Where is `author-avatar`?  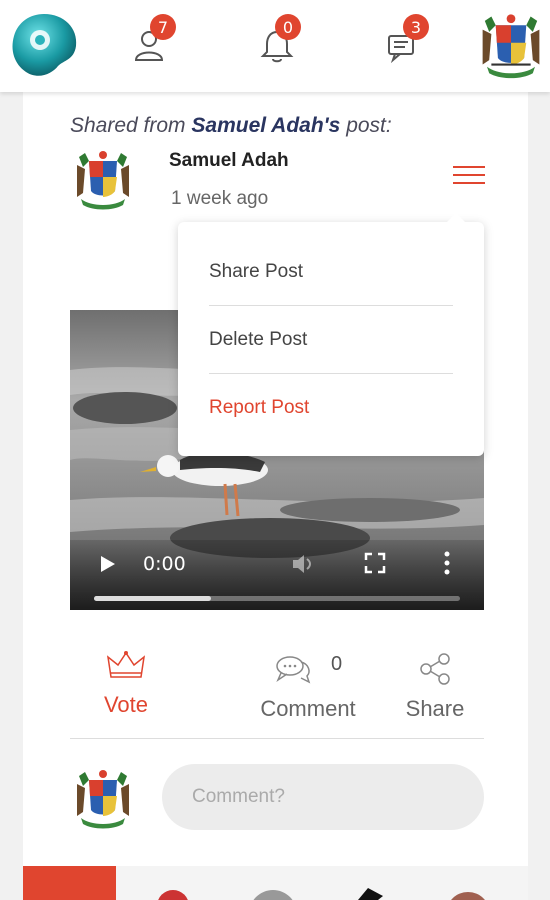 author-avatar is located at coordinates (103, 180).